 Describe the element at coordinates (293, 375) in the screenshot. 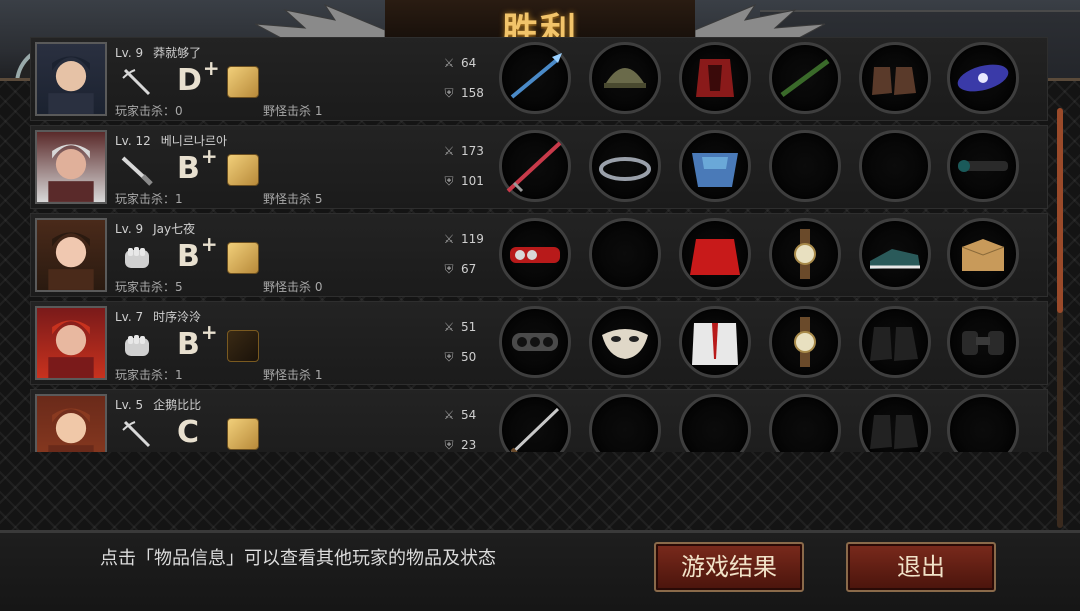

I see `monster-kills: 野怪击杀 1` at that location.